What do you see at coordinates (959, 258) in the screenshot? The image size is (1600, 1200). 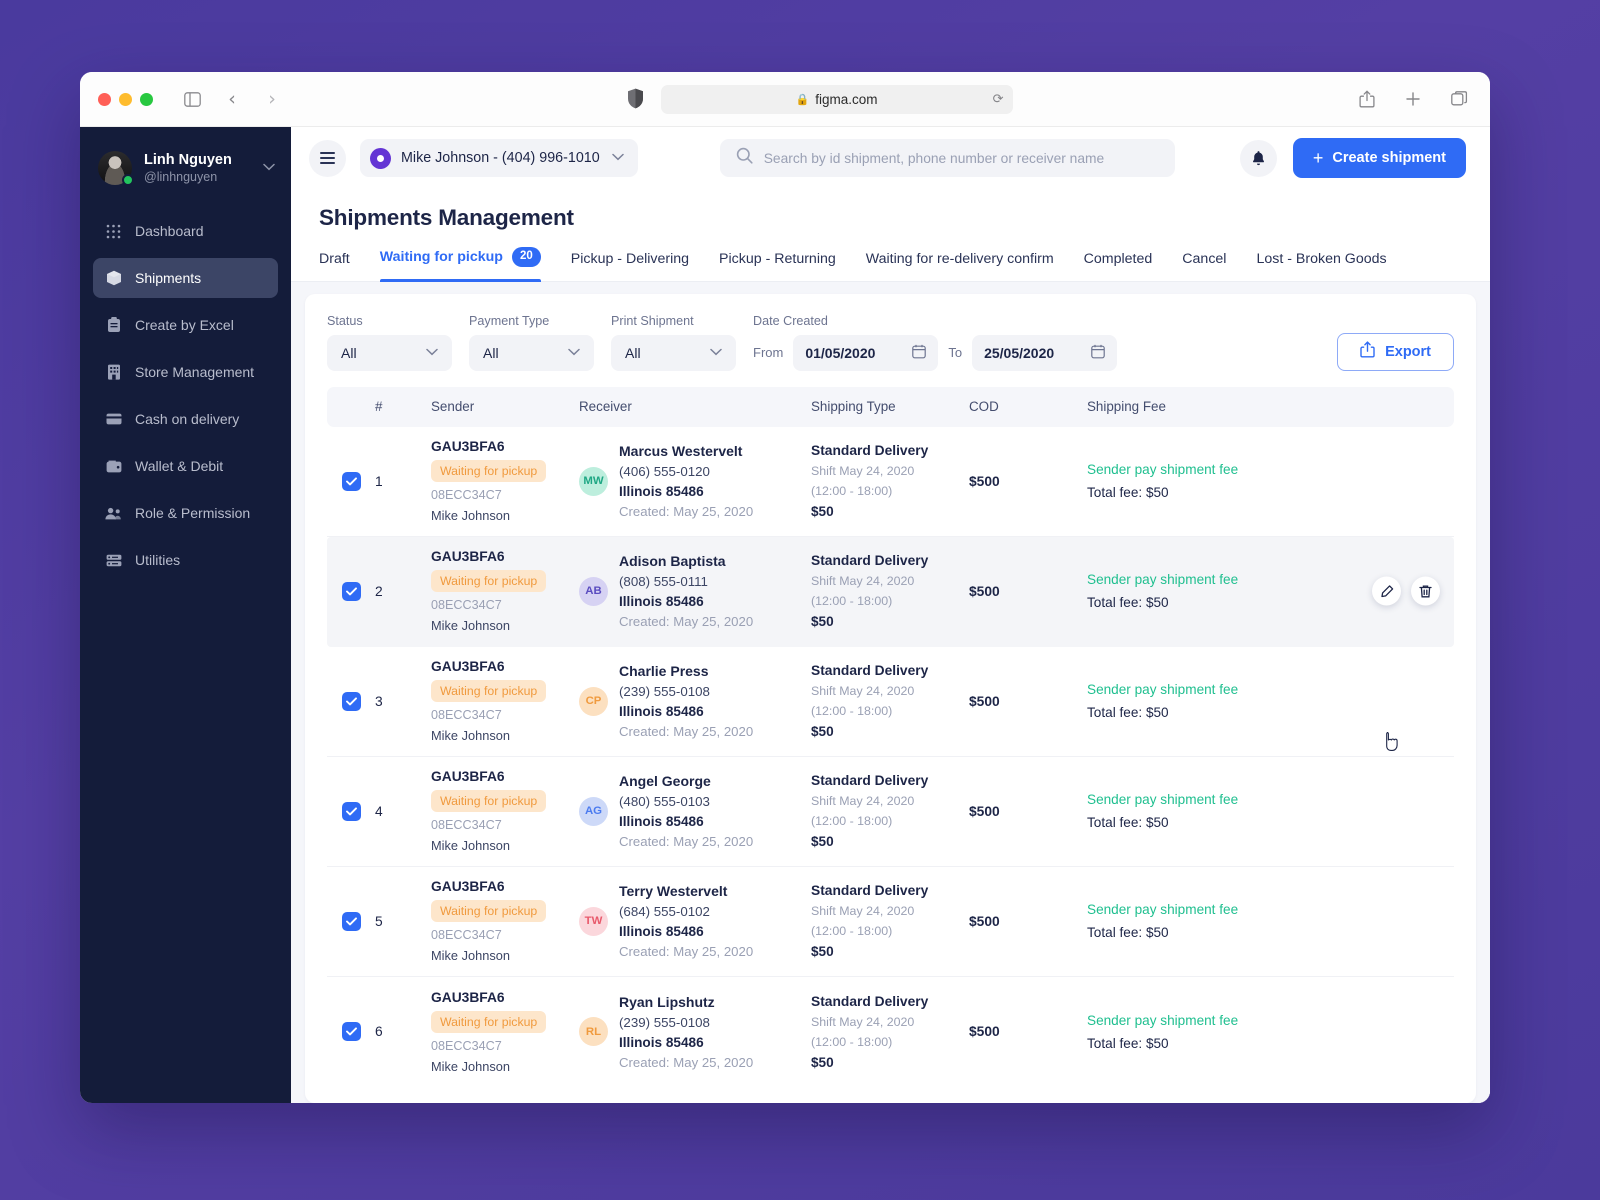 I see `tab-label: Waiting for re-delivery confirm` at bounding box center [959, 258].